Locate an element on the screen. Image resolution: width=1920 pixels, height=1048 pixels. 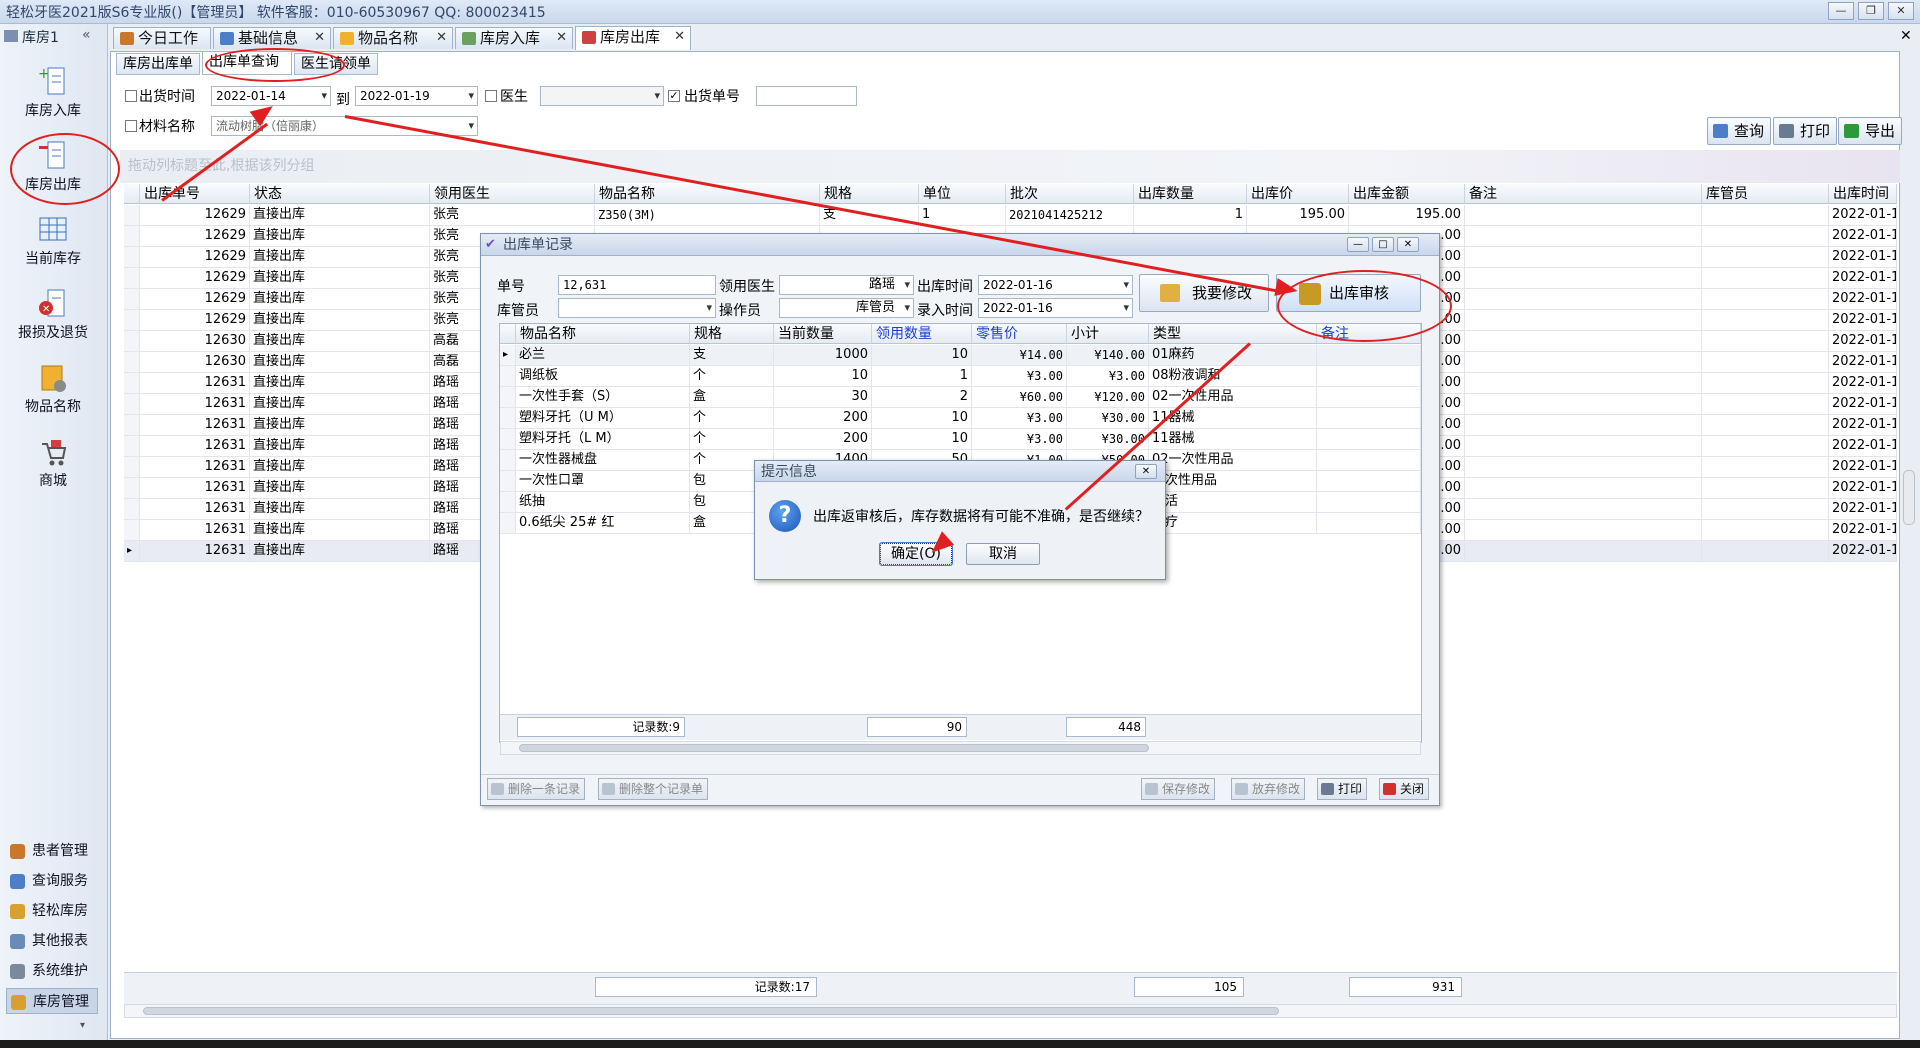
dialog-cell-price: ¥60.00 is located at coordinates (1019, 397).